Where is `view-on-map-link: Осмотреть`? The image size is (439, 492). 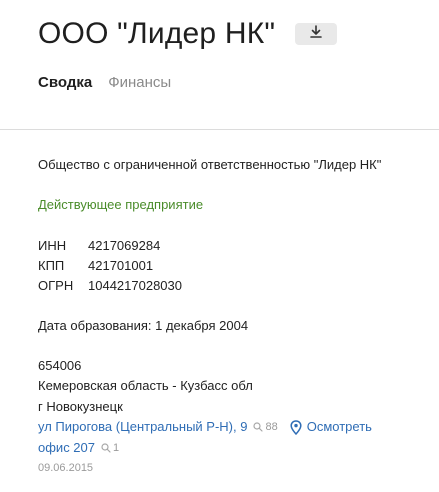
view-on-map-link: Осмотреть is located at coordinates (331, 427).